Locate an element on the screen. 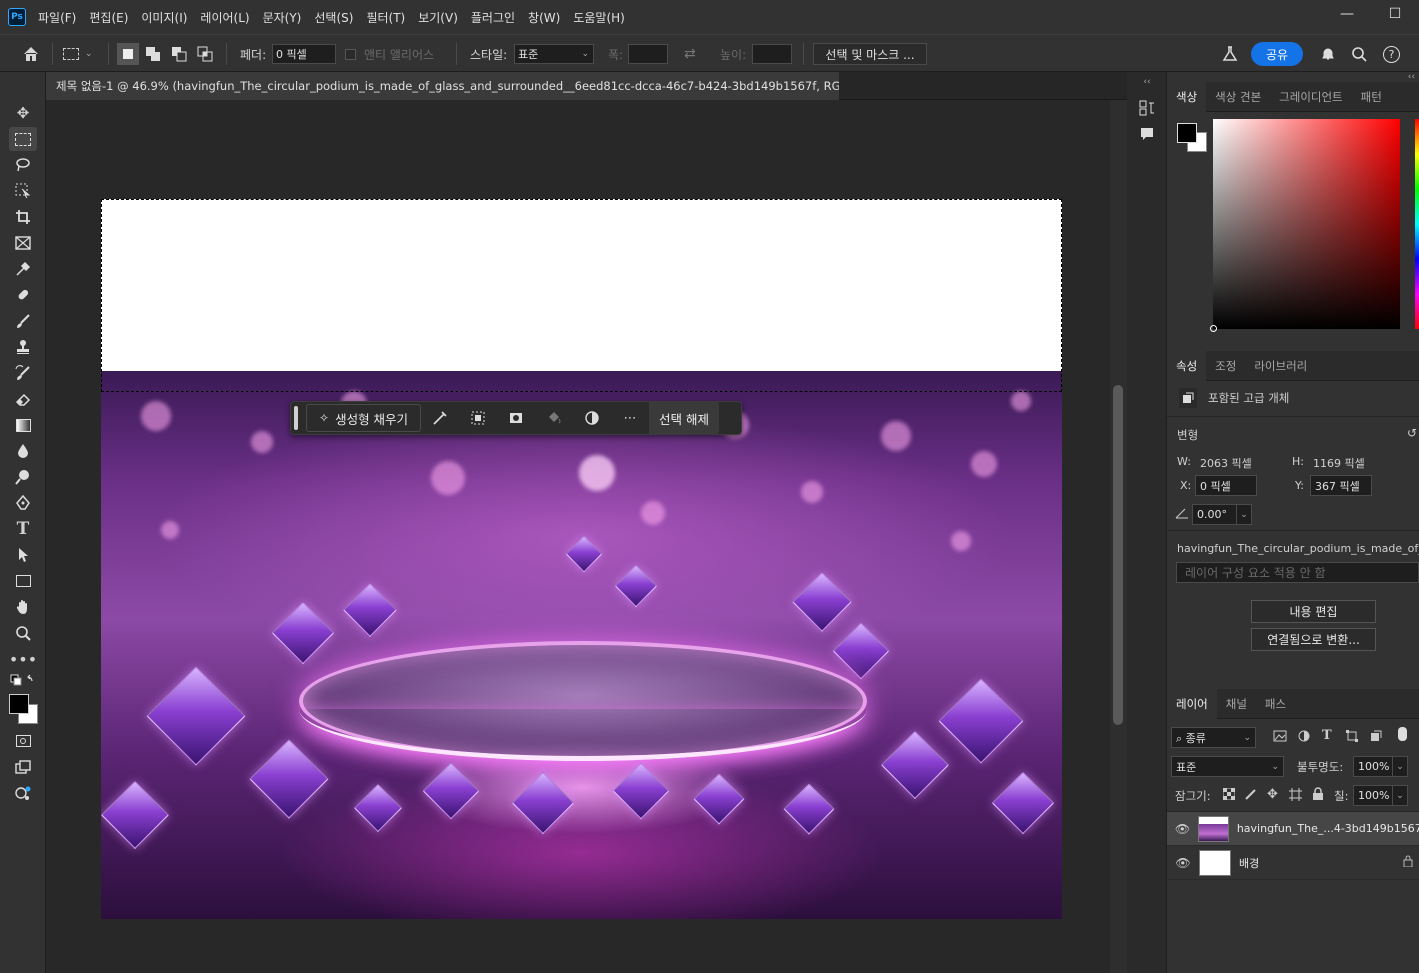  type-tool-icon: T is located at coordinates (23, 529).